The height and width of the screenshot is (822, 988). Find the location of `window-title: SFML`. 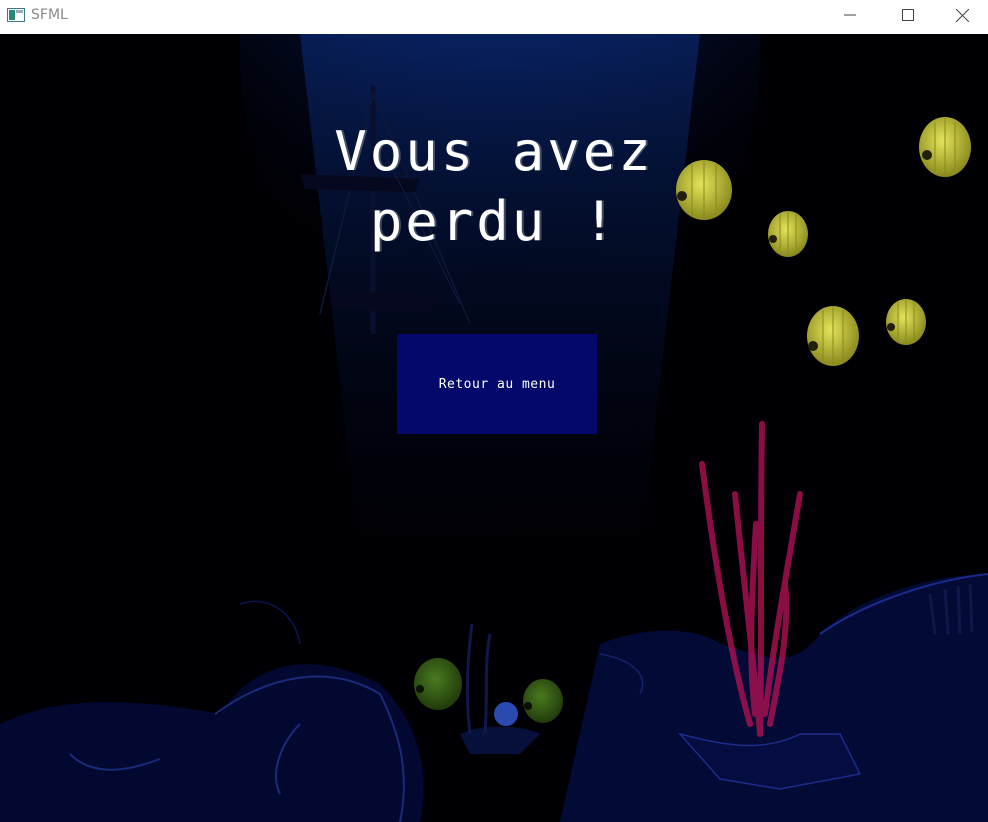

window-title: SFML is located at coordinates (49, 15).